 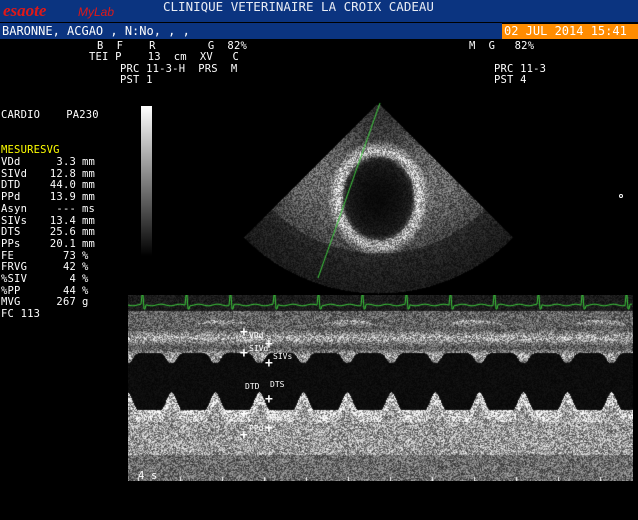 I want to click on time-scale-label: 4 s, so click(x=148, y=475).